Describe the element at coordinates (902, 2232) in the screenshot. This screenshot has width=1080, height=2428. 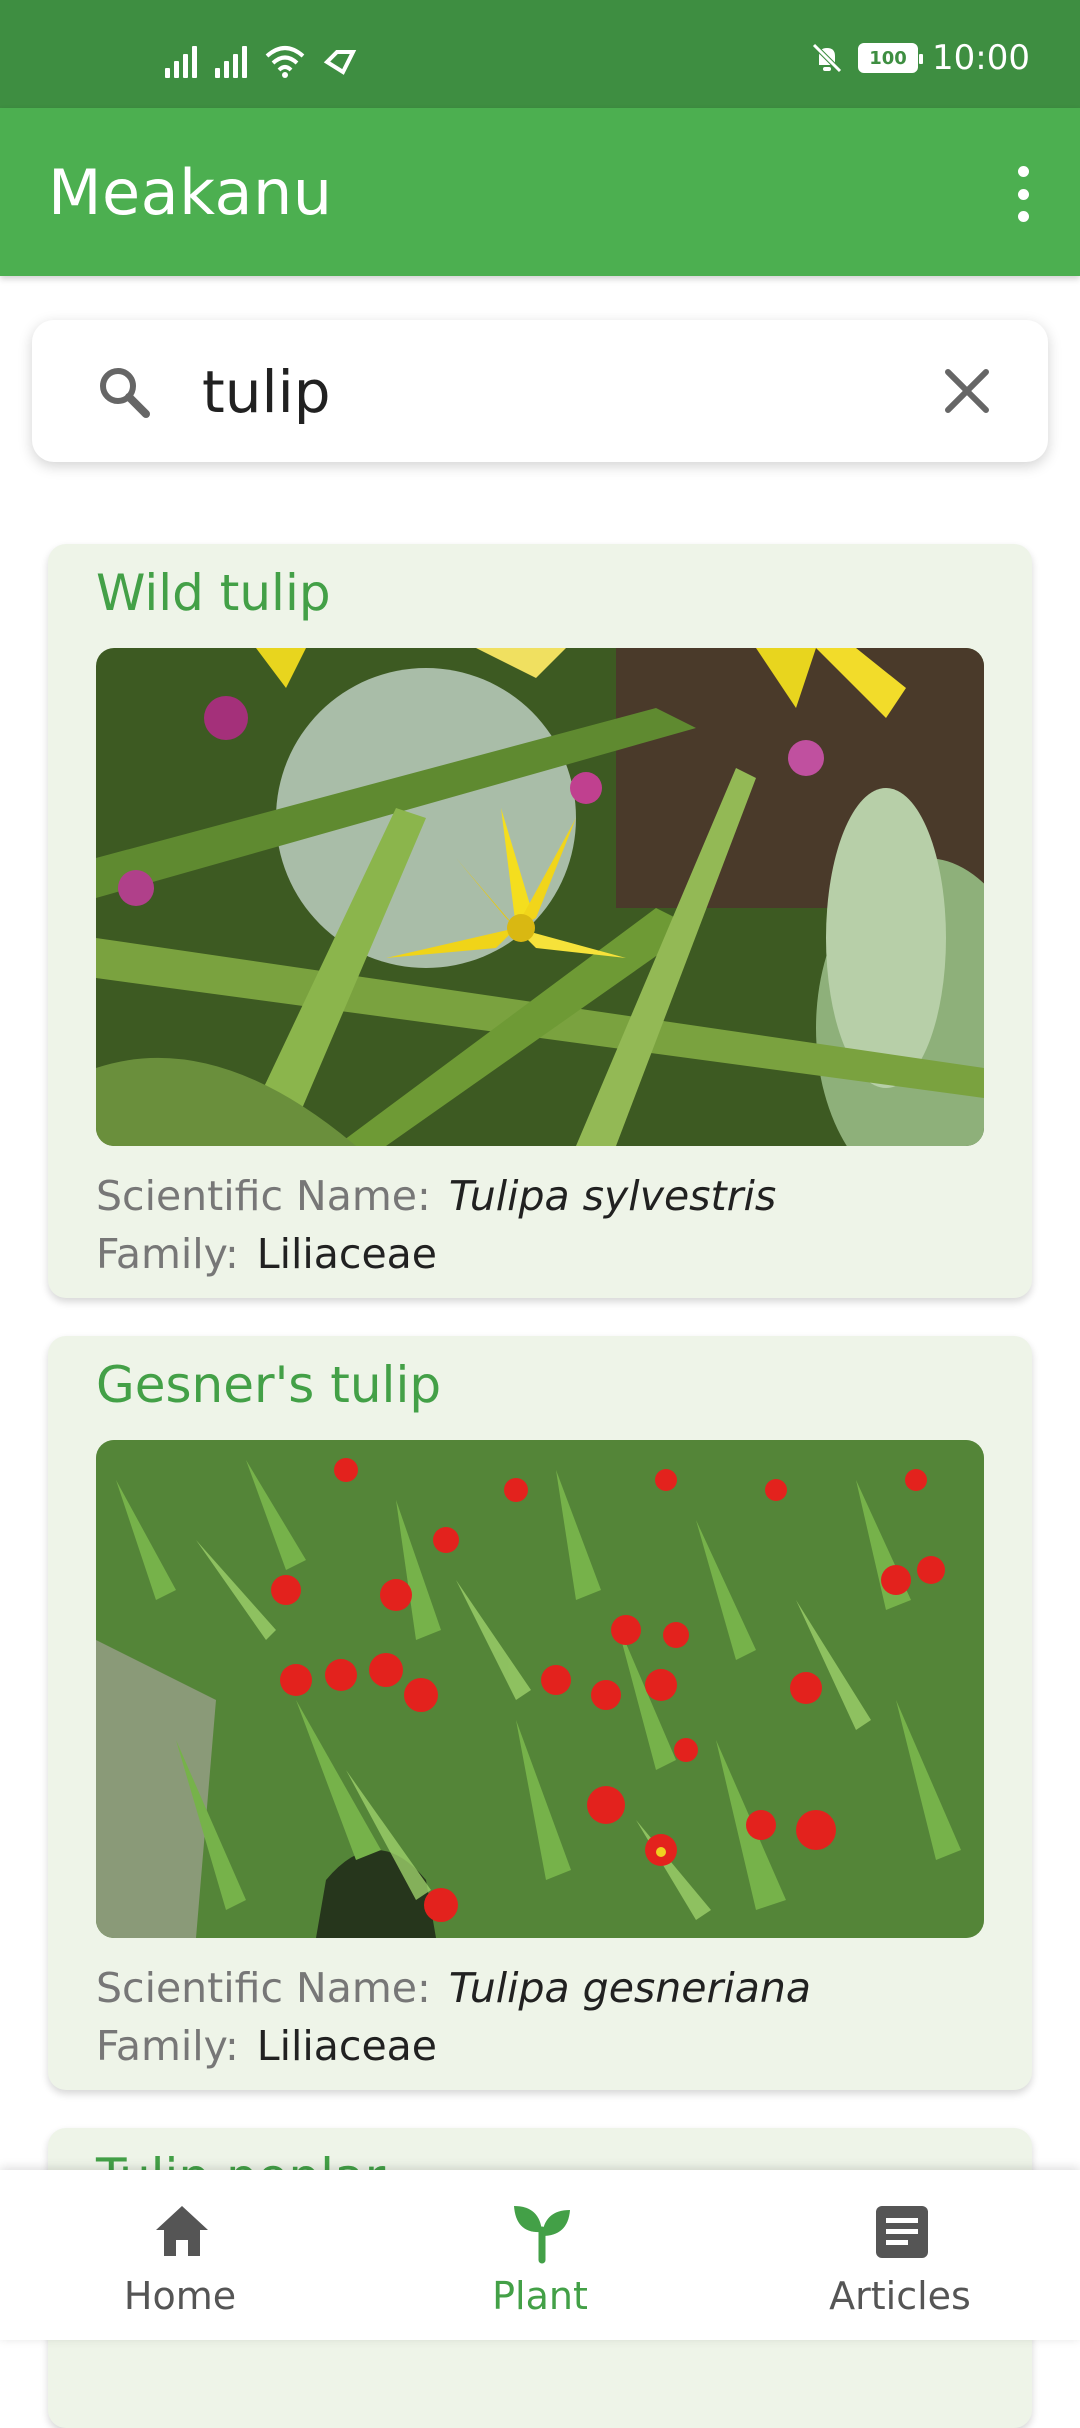
I see `article-icon` at that location.